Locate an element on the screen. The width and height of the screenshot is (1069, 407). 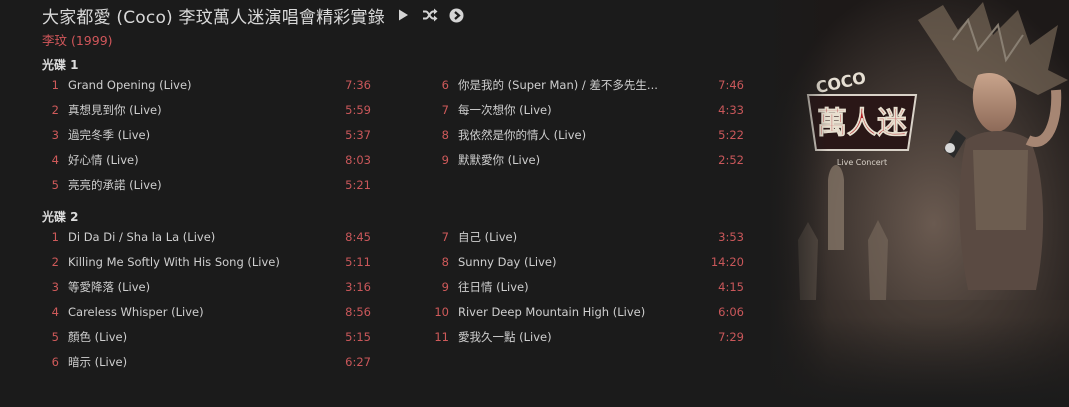
track-row: 11 愛我久一點 (Live) 7:29 is located at coordinates (592, 337).